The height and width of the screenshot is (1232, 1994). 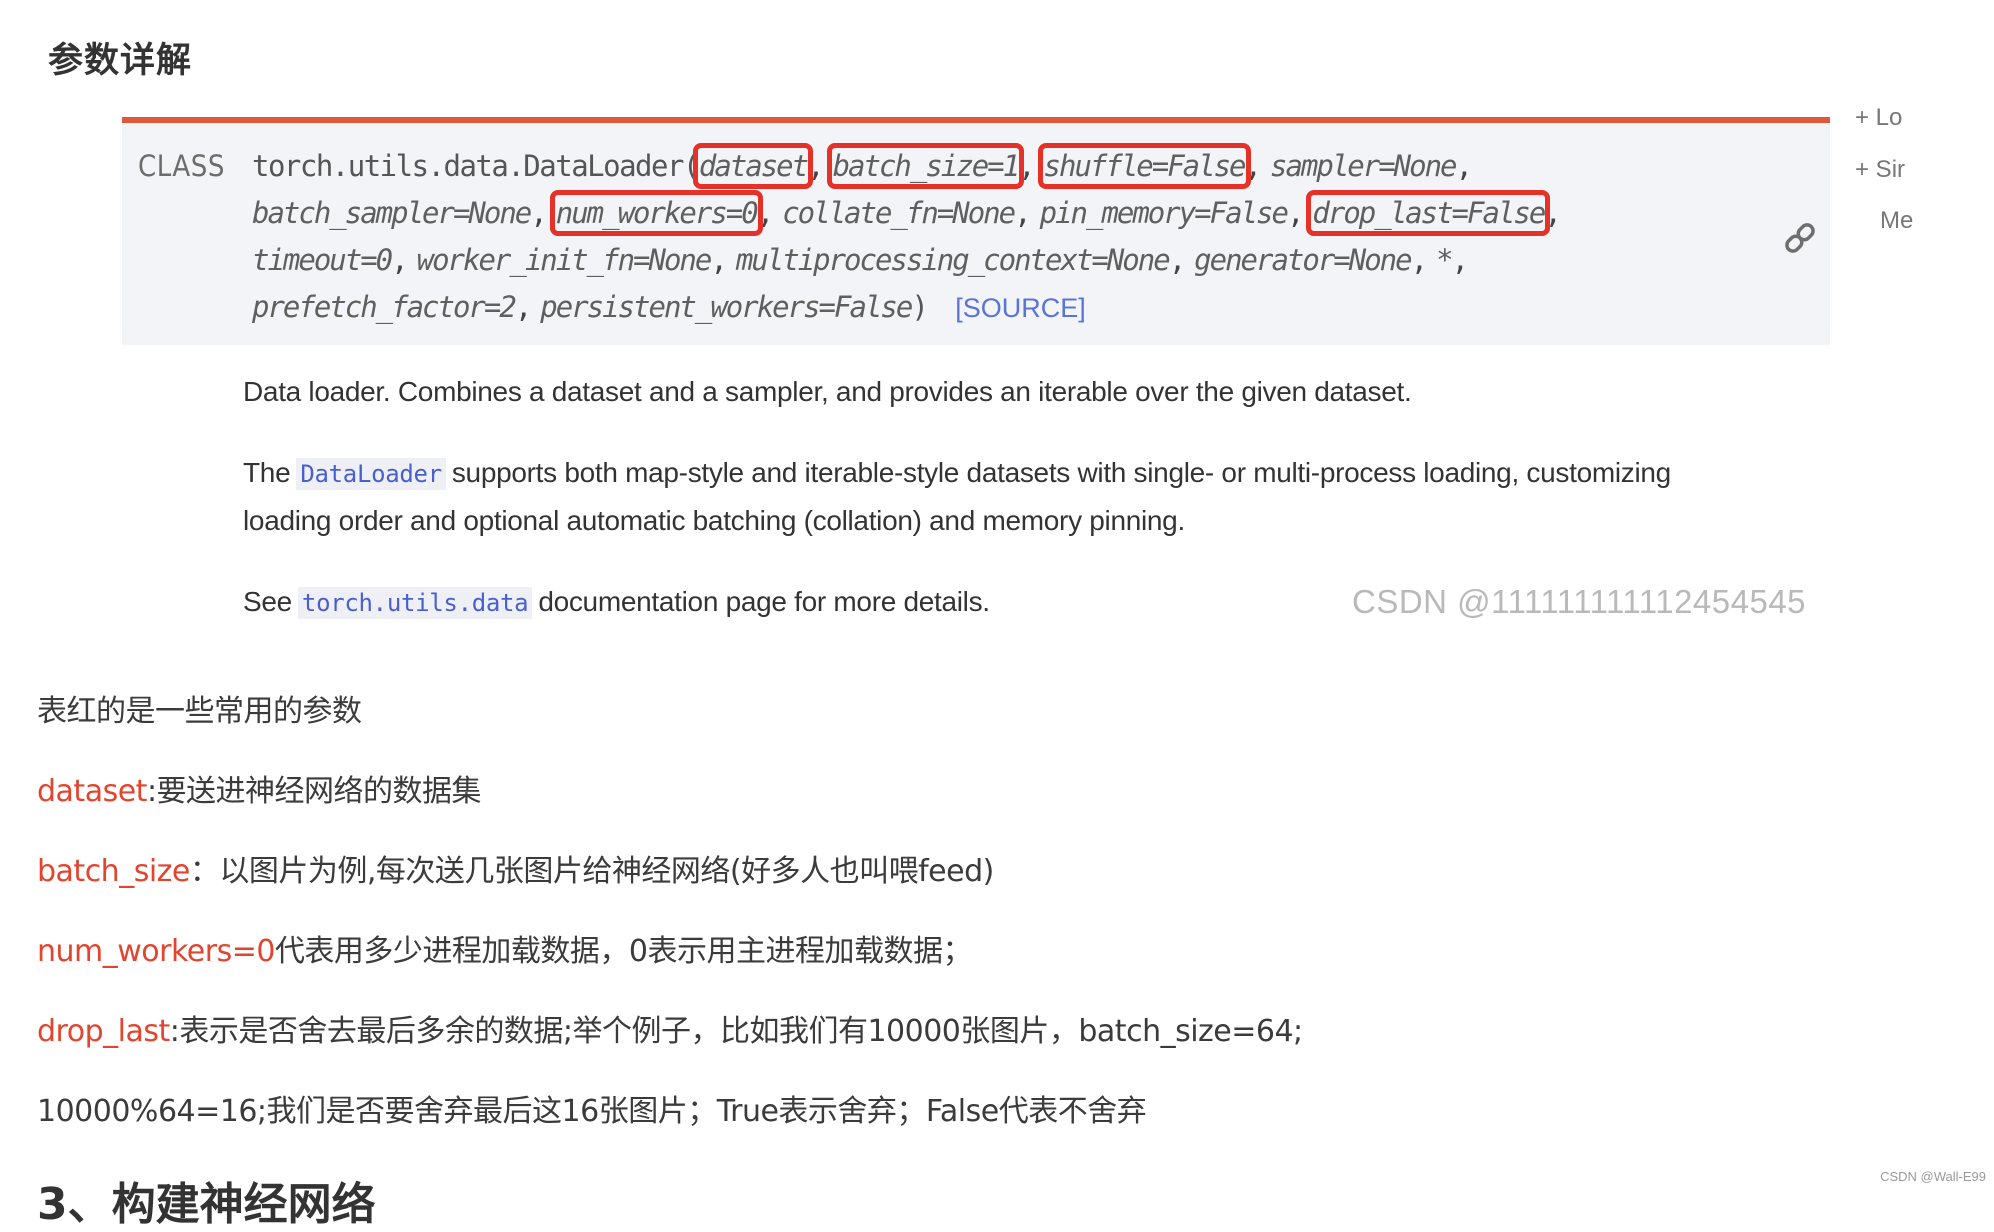 I want to click on class-keyword: CLASS, so click(x=181, y=166).